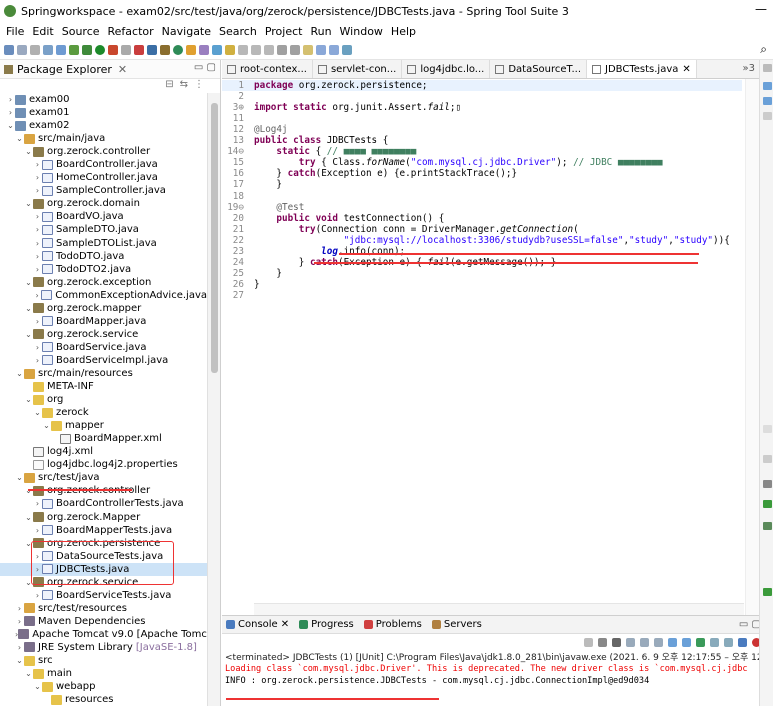  What do you see at coordinates (403, 31) in the screenshot?
I see `menu-help: Help` at bounding box center [403, 31].